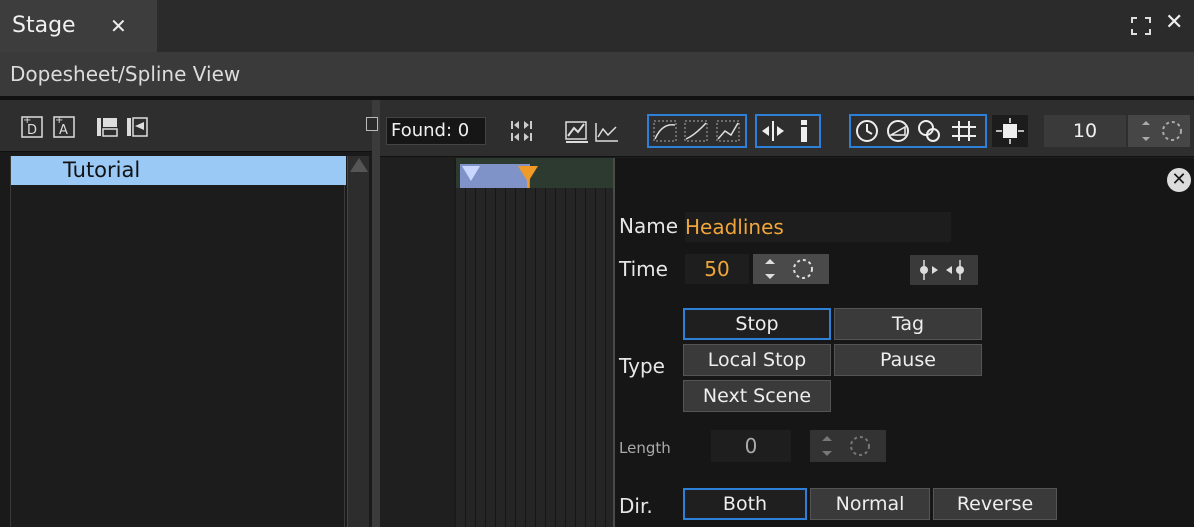 This screenshot has height=527, width=1194. Describe the element at coordinates (107, 126) in the screenshot. I see `add-stop-icon` at that location.